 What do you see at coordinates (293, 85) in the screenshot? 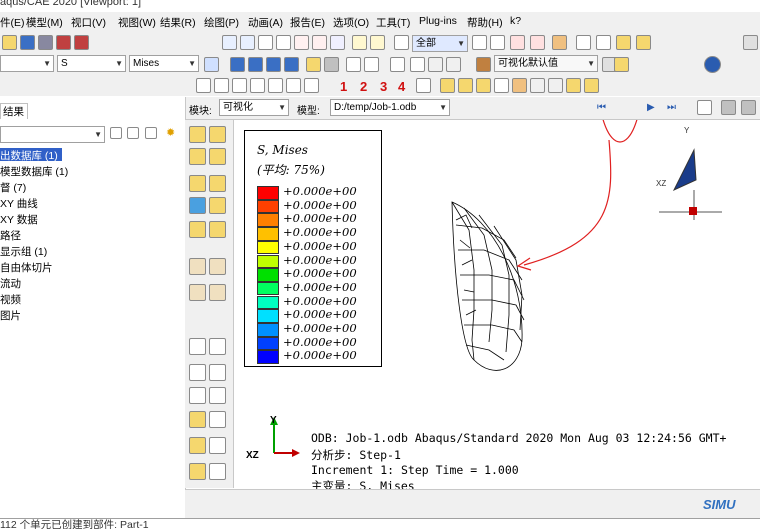
I see `view-right-icon` at bounding box center [293, 85].